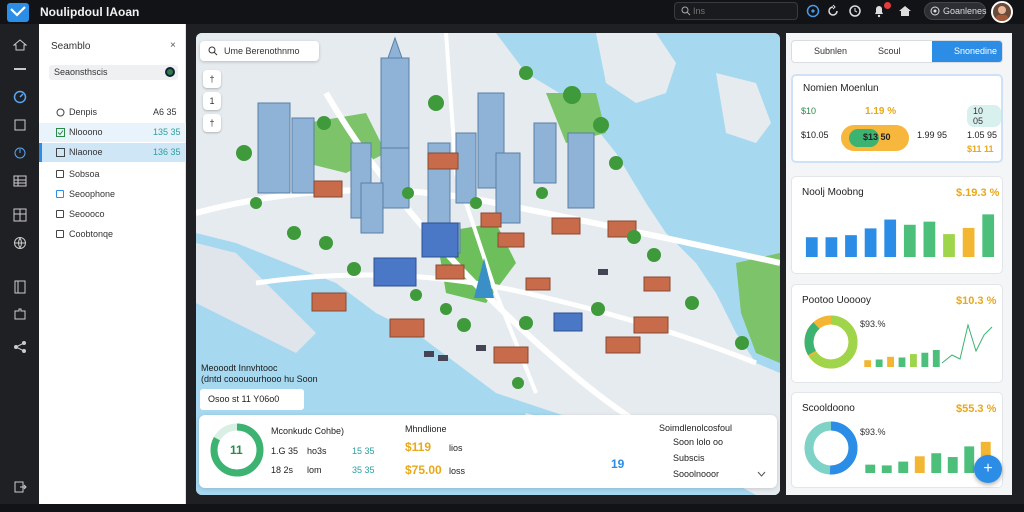  I want to click on app-title: Noulipdoul lAoan, so click(90, 12).